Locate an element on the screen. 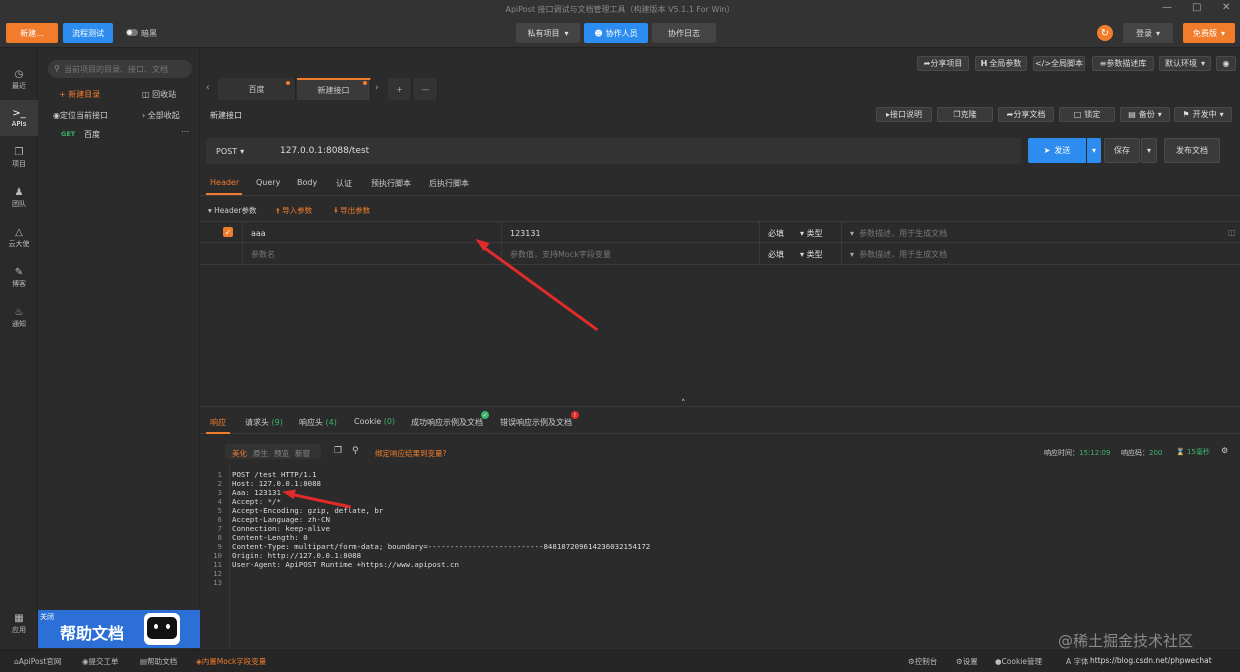  new-param-desc: ▾ 参数描述，用于生成文档 is located at coordinates (1036, 254).